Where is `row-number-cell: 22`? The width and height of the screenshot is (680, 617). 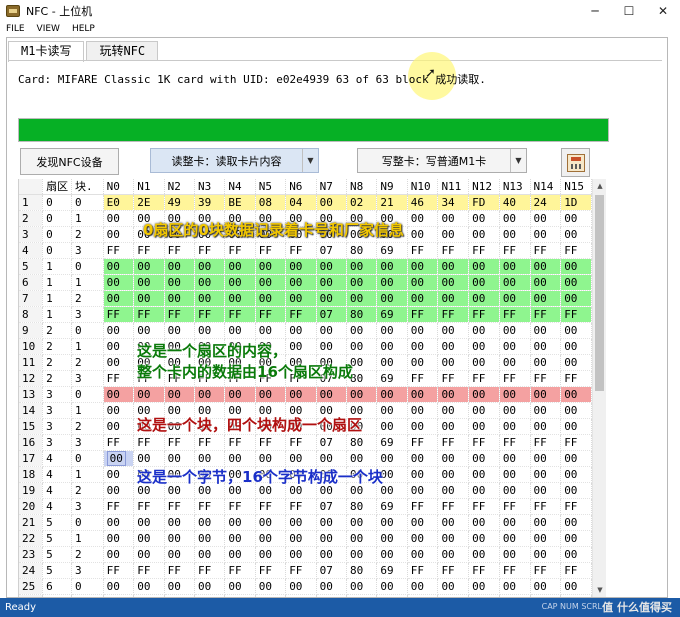
row-number-cell: 22 is located at coordinates (31, 539).